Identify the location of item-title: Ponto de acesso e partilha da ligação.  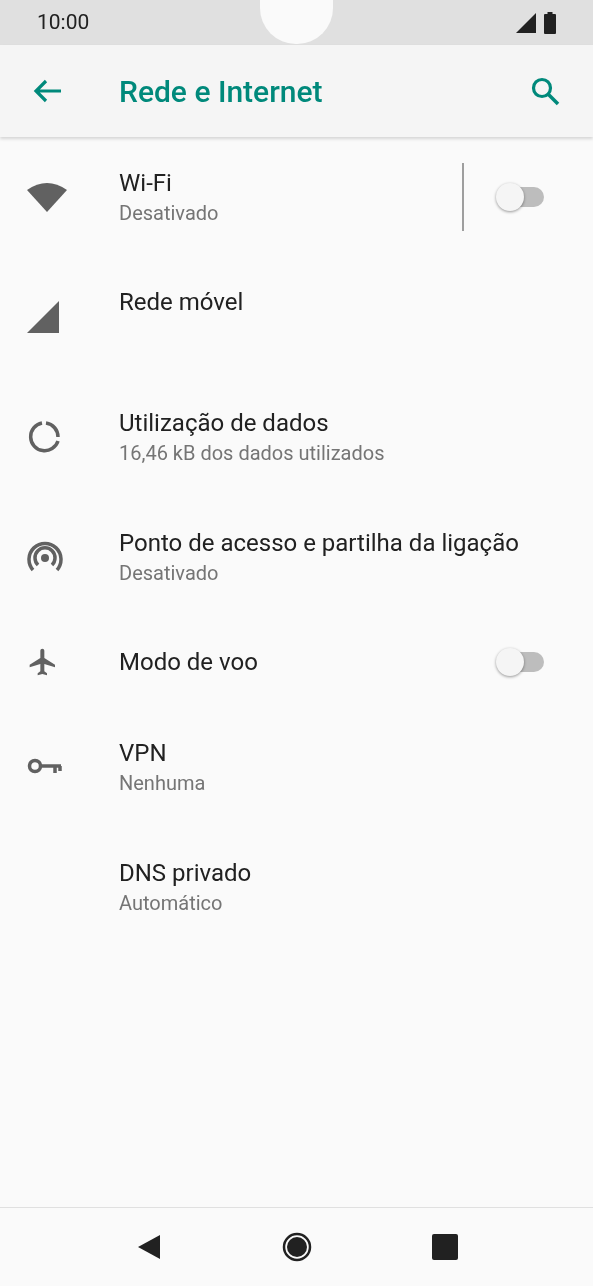
(319, 543).